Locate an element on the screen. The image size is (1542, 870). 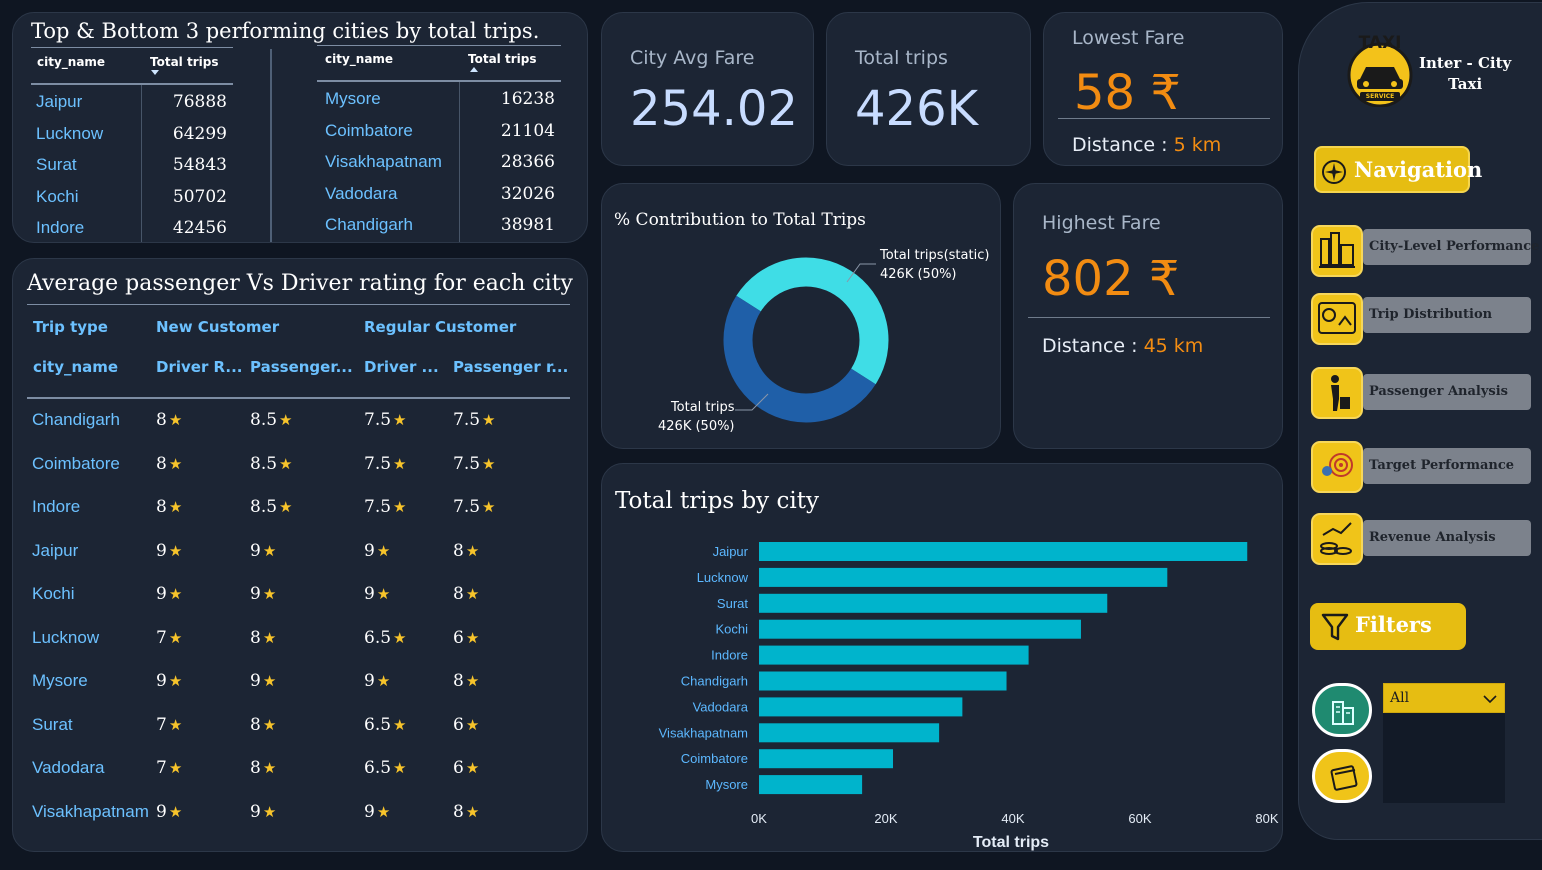
x-tick-label: 20K is located at coordinates (885, 818).